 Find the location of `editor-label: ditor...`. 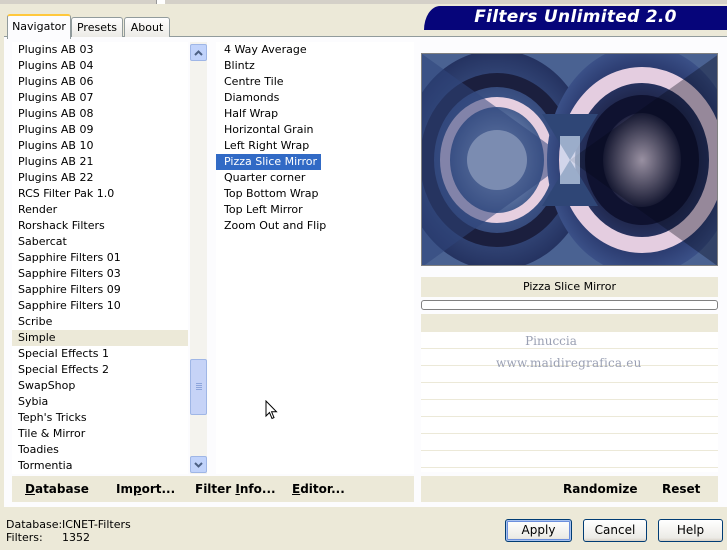

editor-label: ditor... is located at coordinates (322, 489).